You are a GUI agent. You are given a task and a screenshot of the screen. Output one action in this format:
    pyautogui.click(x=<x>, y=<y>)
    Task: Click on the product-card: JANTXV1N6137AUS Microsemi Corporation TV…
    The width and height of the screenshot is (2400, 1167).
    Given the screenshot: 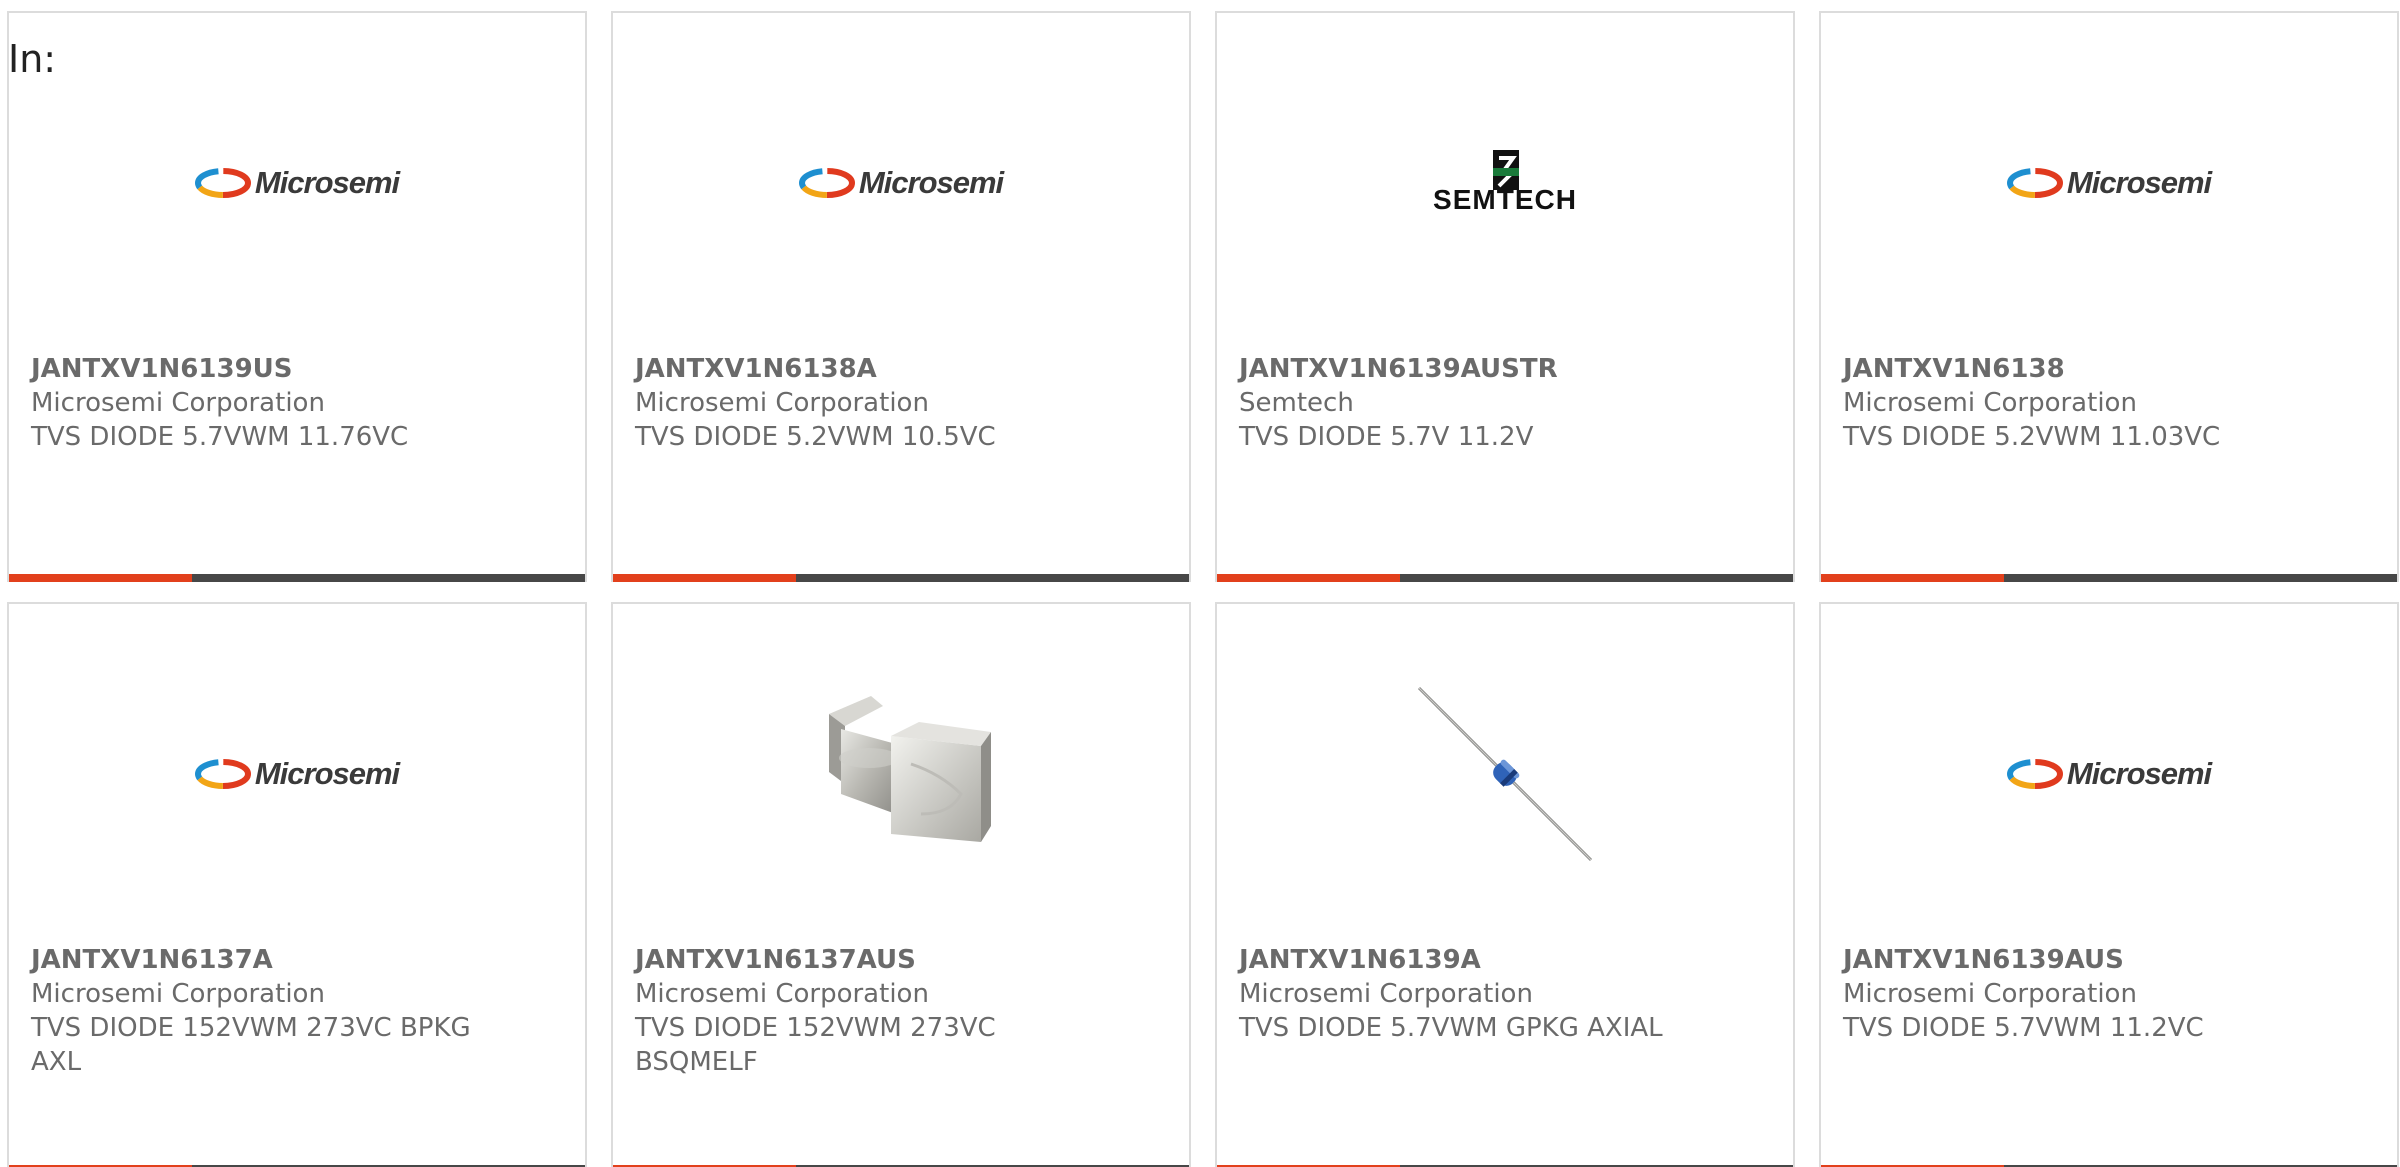 What is the action you would take?
    pyautogui.click(x=901, y=884)
    